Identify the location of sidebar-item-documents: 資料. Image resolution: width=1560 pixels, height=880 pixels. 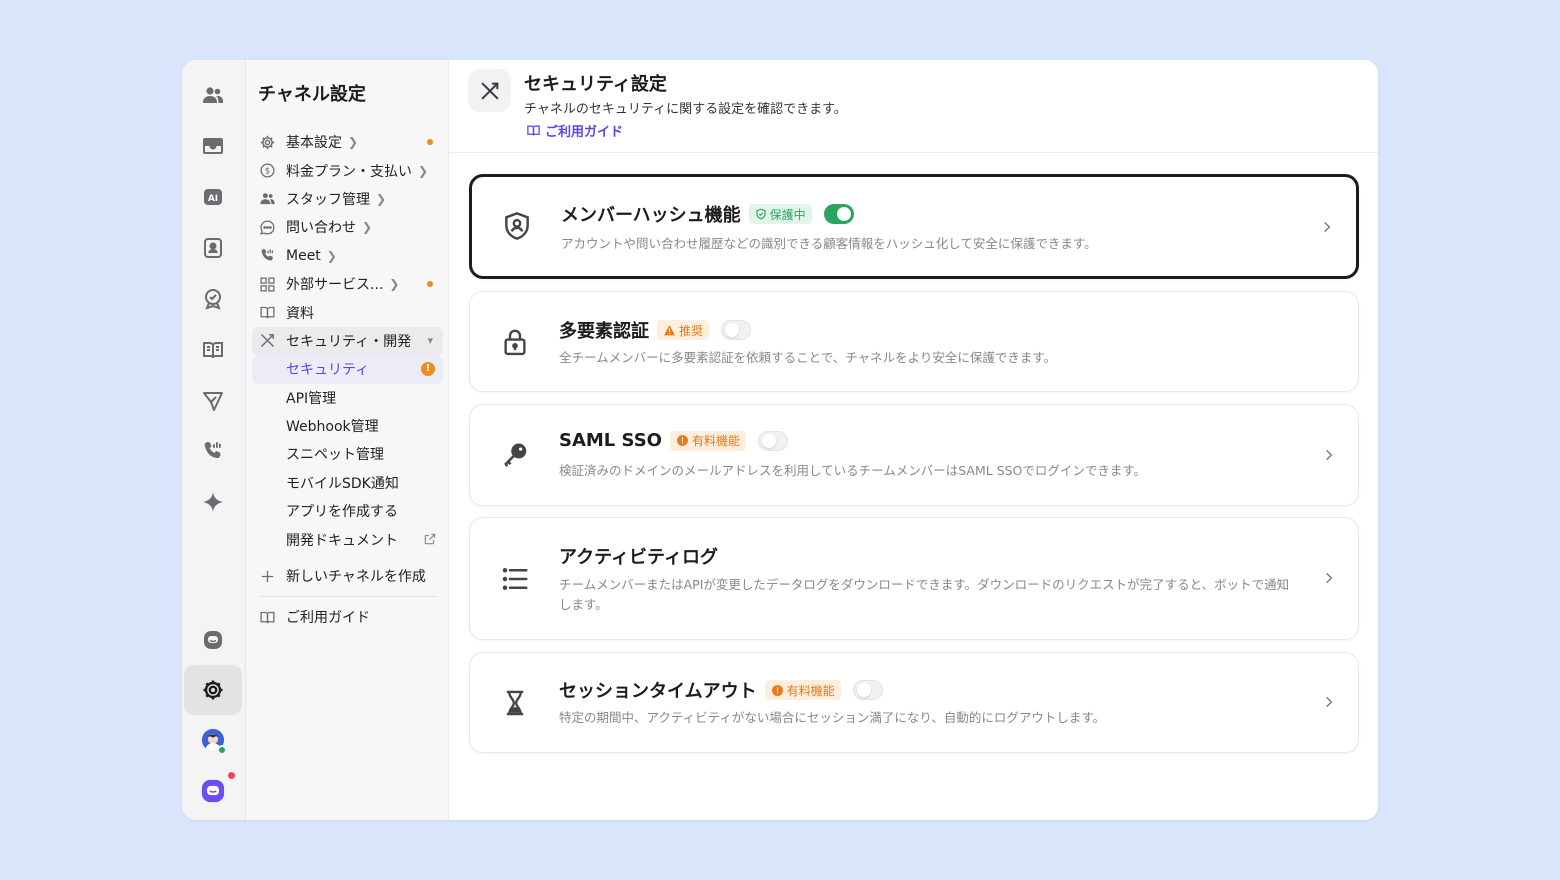
(347, 312).